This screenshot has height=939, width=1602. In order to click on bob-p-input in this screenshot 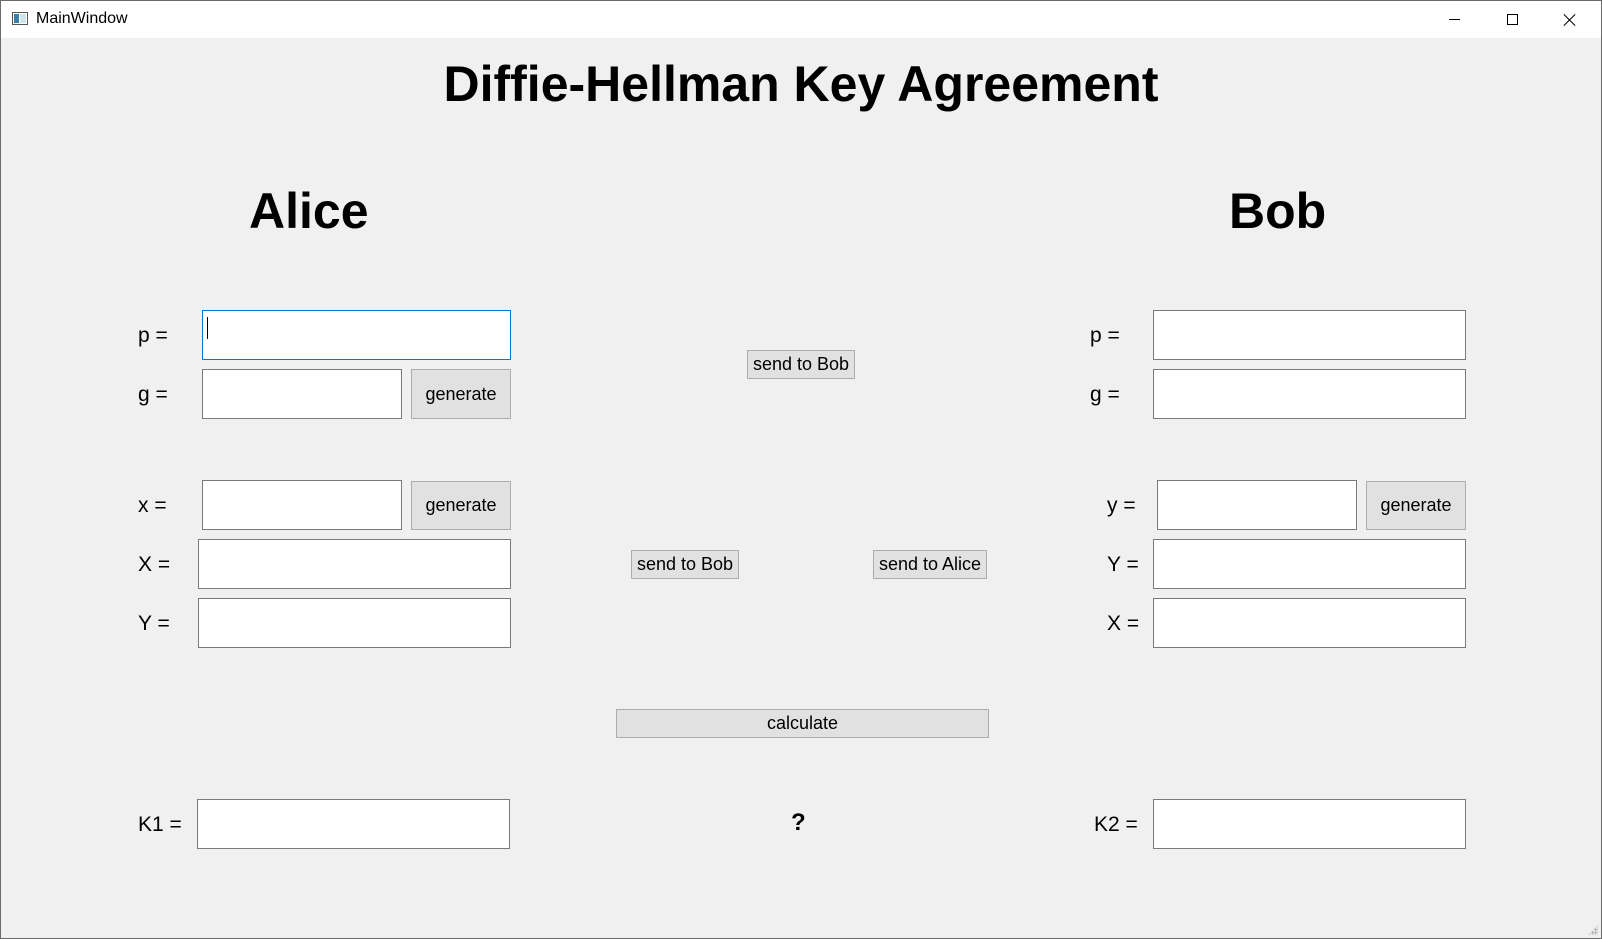, I will do `click(1309, 335)`.